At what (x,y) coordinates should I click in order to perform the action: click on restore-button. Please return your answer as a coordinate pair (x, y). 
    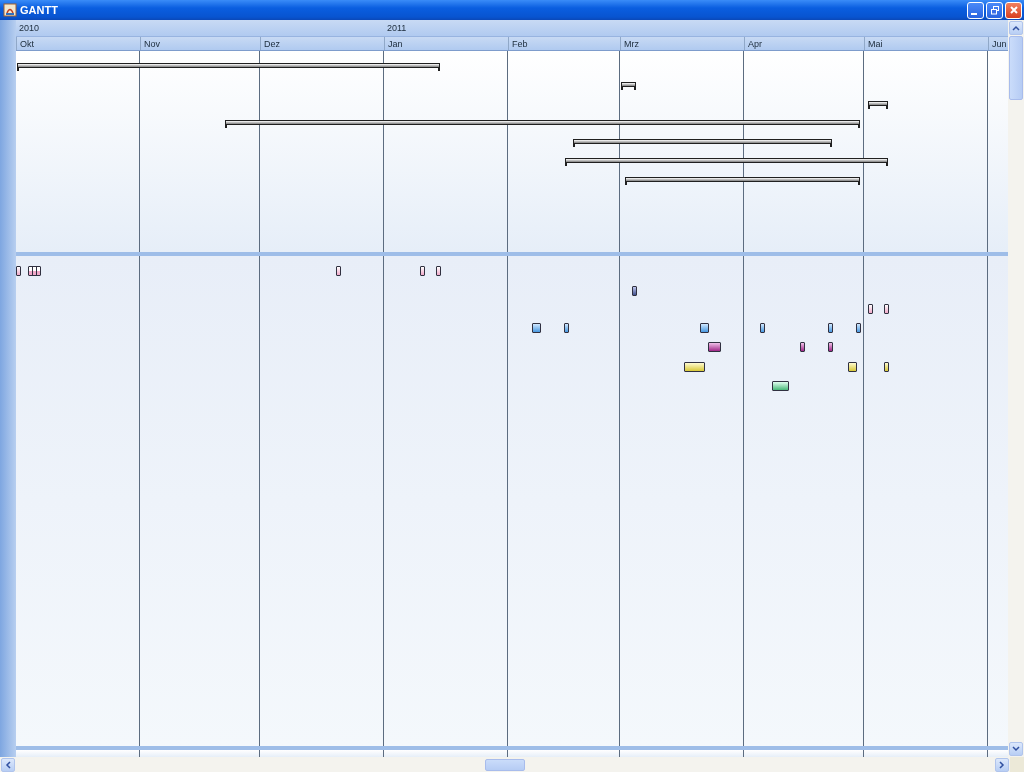
    Looking at the image, I should click on (994, 10).